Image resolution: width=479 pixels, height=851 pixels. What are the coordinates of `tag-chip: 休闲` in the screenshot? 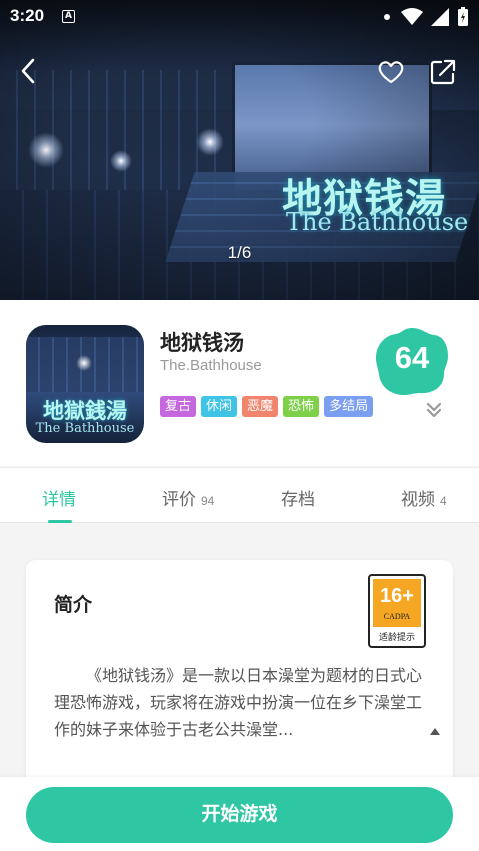 It's located at (219, 406).